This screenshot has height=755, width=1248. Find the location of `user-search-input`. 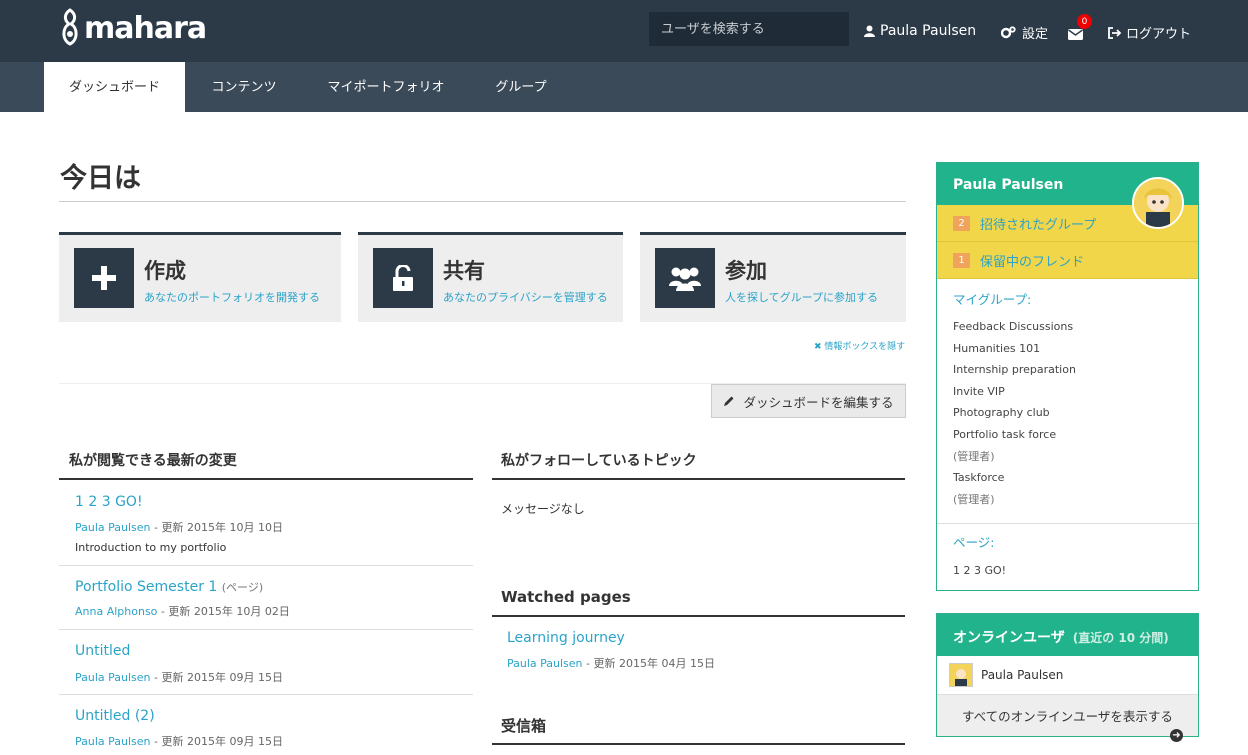

user-search-input is located at coordinates (749, 29).